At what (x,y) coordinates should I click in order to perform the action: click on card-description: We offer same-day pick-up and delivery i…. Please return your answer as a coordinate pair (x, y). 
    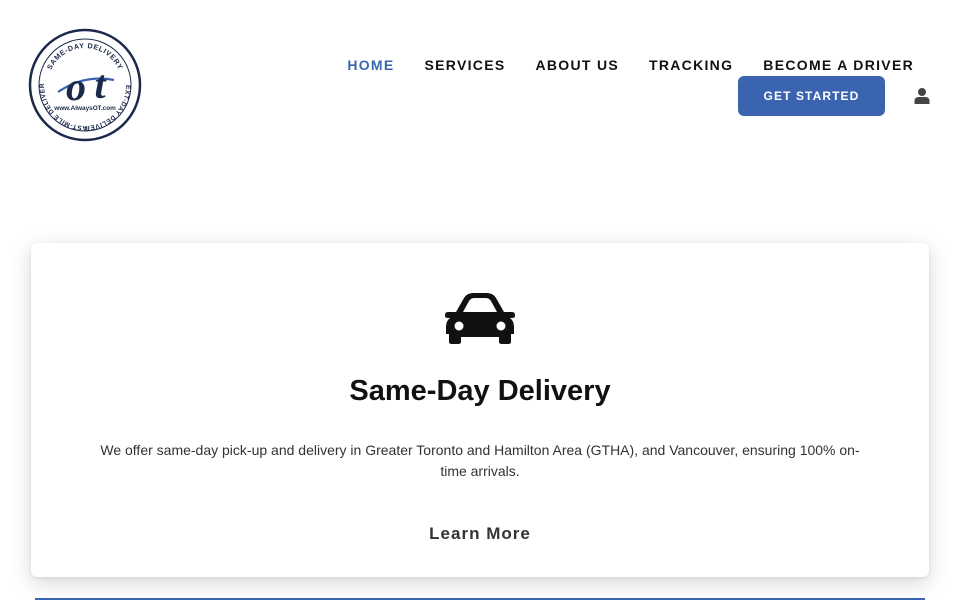
    Looking at the image, I should click on (480, 460).